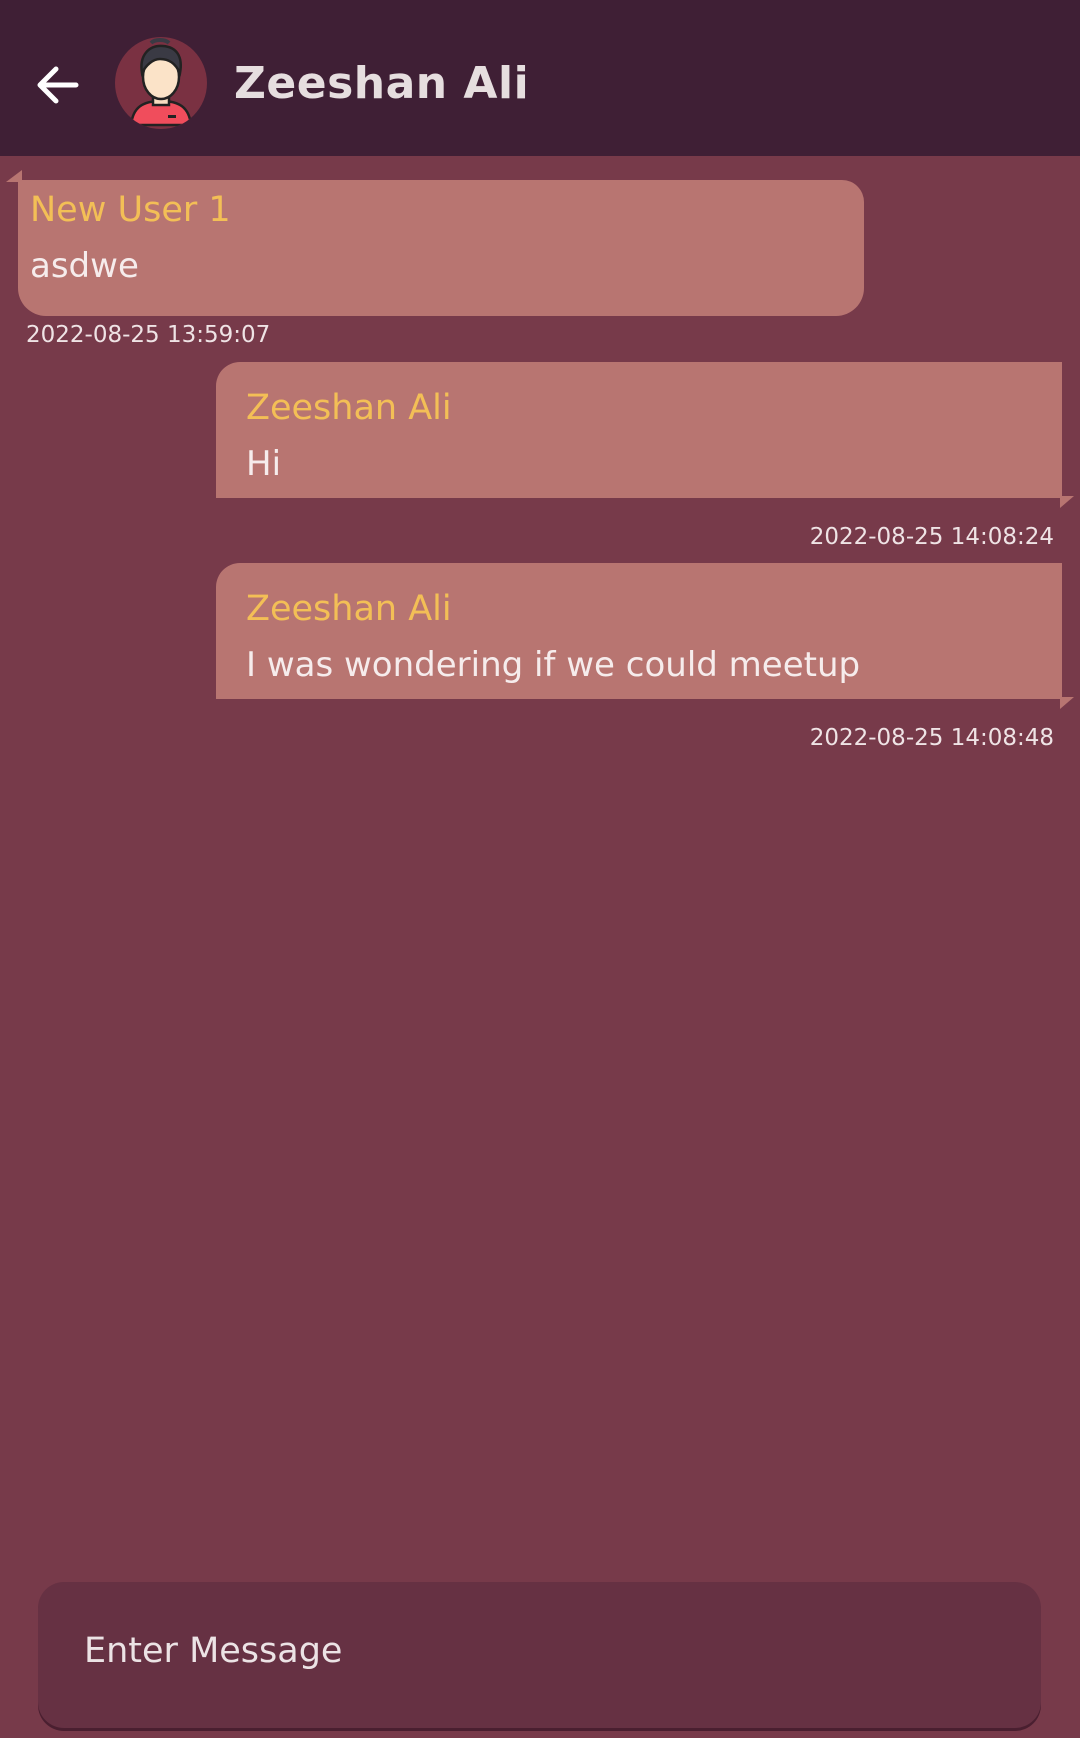  I want to click on message-sender: New User 1, so click(130, 210).